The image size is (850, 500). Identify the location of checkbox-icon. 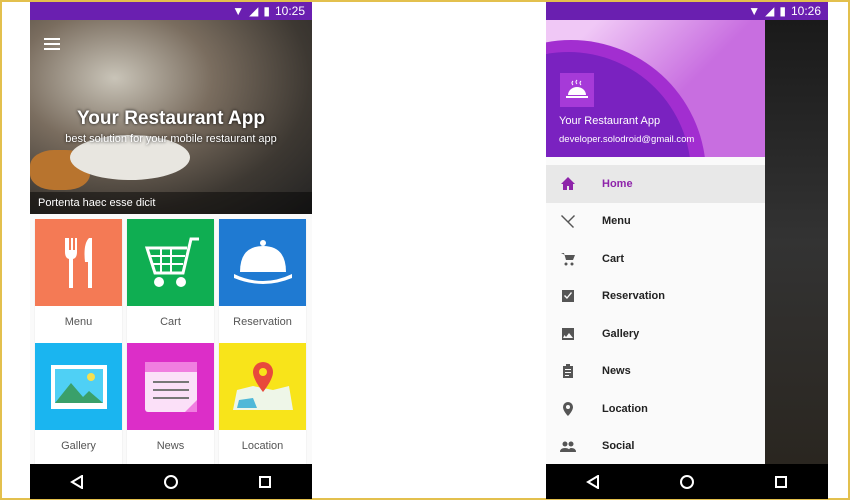
(568, 296).